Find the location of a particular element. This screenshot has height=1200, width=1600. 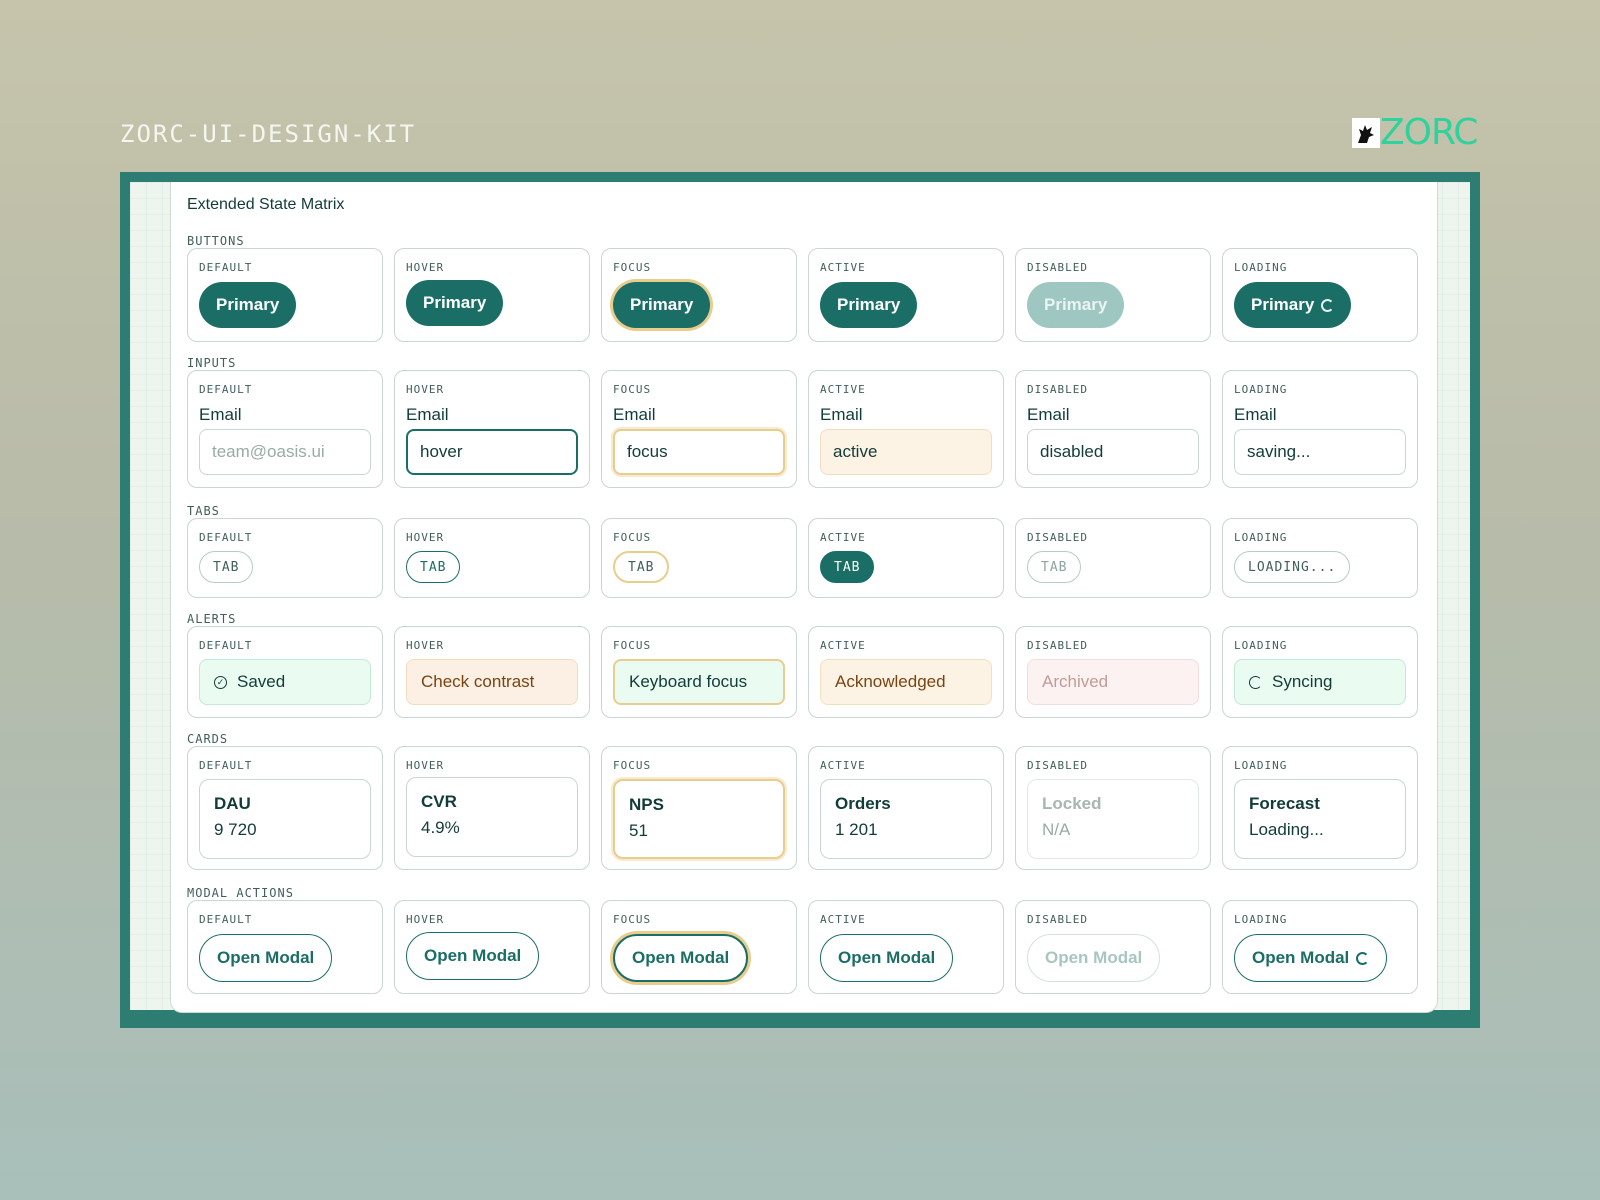

primary-button-default: Primary is located at coordinates (248, 305).